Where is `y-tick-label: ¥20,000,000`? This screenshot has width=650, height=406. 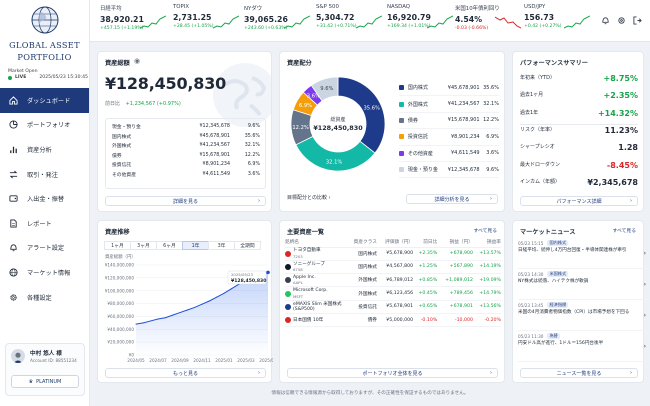
y-tick-label: ¥20,000,000 is located at coordinates (120, 342).